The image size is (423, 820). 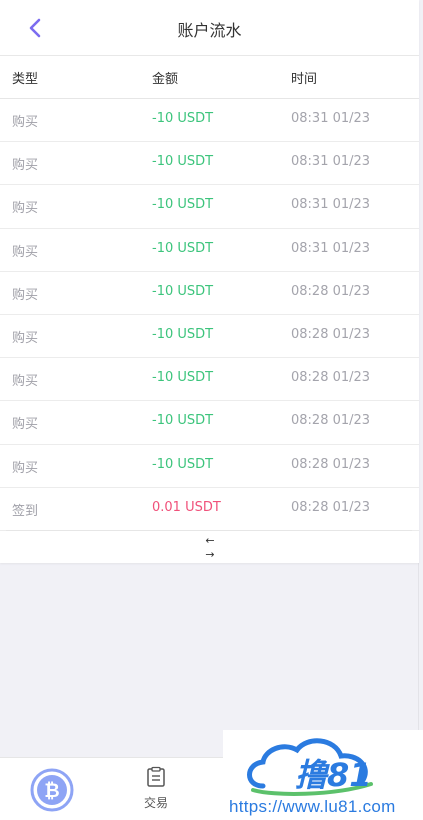 What do you see at coordinates (210, 541) in the screenshot?
I see `prev-page-arrow: ←` at bounding box center [210, 541].